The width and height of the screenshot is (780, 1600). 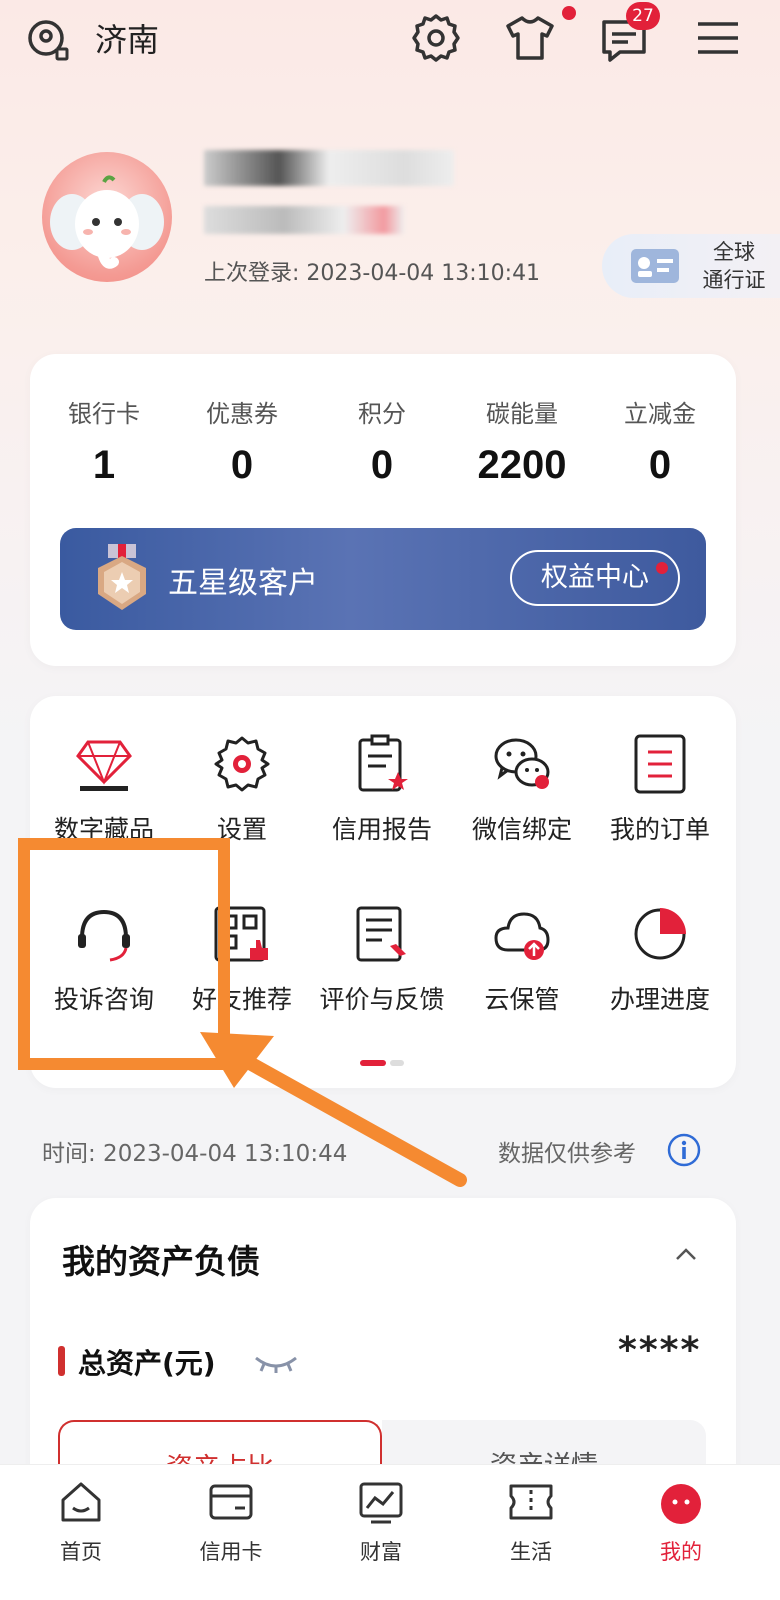 What do you see at coordinates (304, 220) in the screenshot?
I see `phone-blurred` at bounding box center [304, 220].